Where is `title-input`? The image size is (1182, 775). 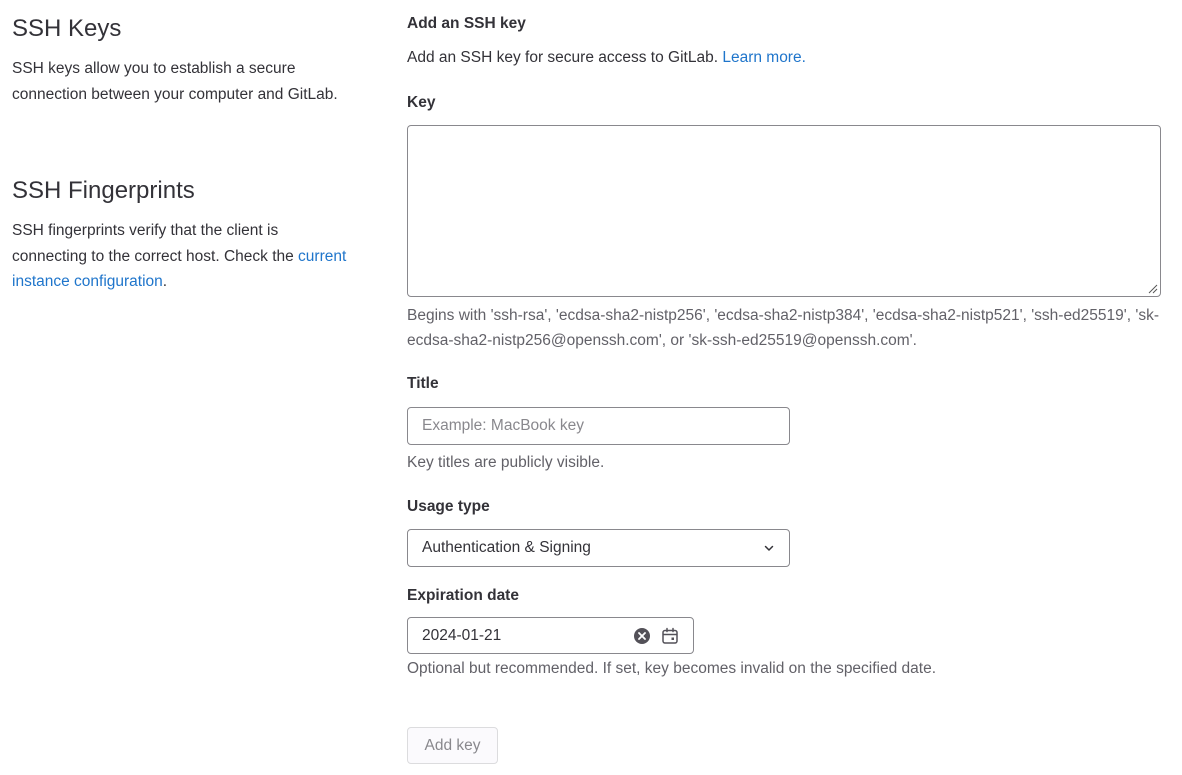
title-input is located at coordinates (598, 426).